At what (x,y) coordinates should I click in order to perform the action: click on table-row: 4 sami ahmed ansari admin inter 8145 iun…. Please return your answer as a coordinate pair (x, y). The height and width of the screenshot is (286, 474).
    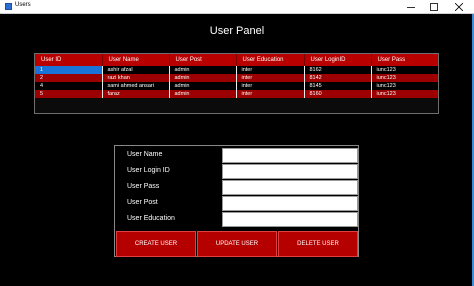
    Looking at the image, I should click on (236, 86).